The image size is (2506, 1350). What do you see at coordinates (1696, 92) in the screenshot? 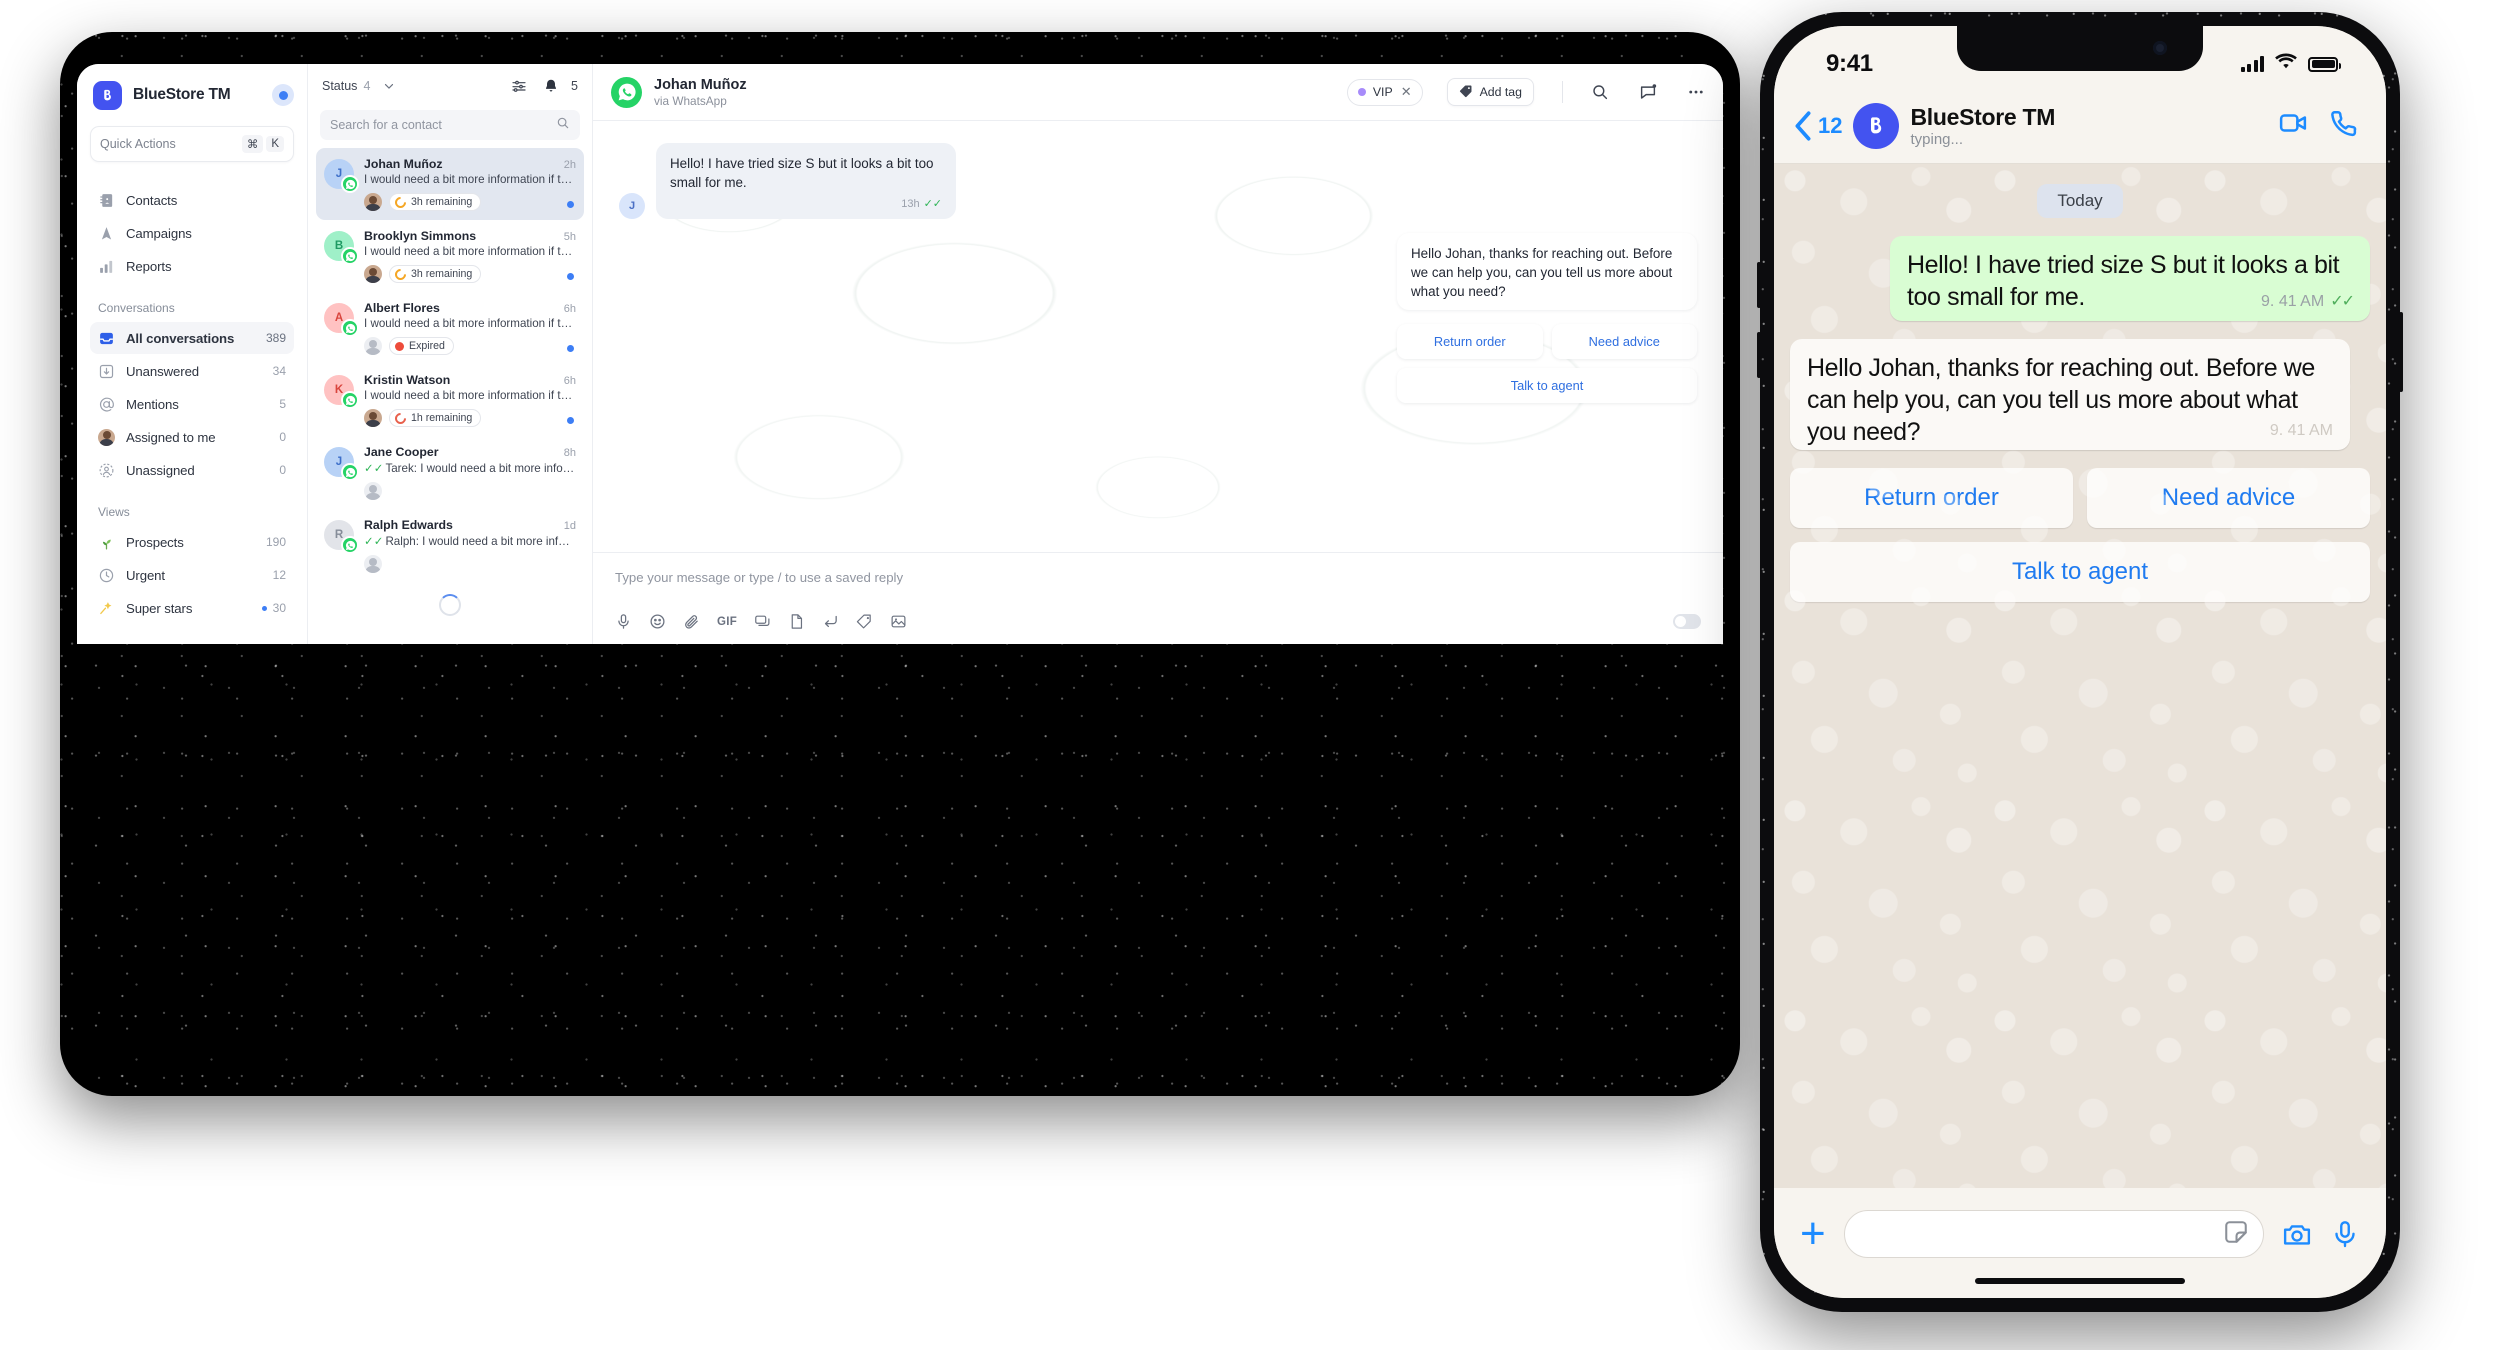
I see `more-options-icon` at bounding box center [1696, 92].